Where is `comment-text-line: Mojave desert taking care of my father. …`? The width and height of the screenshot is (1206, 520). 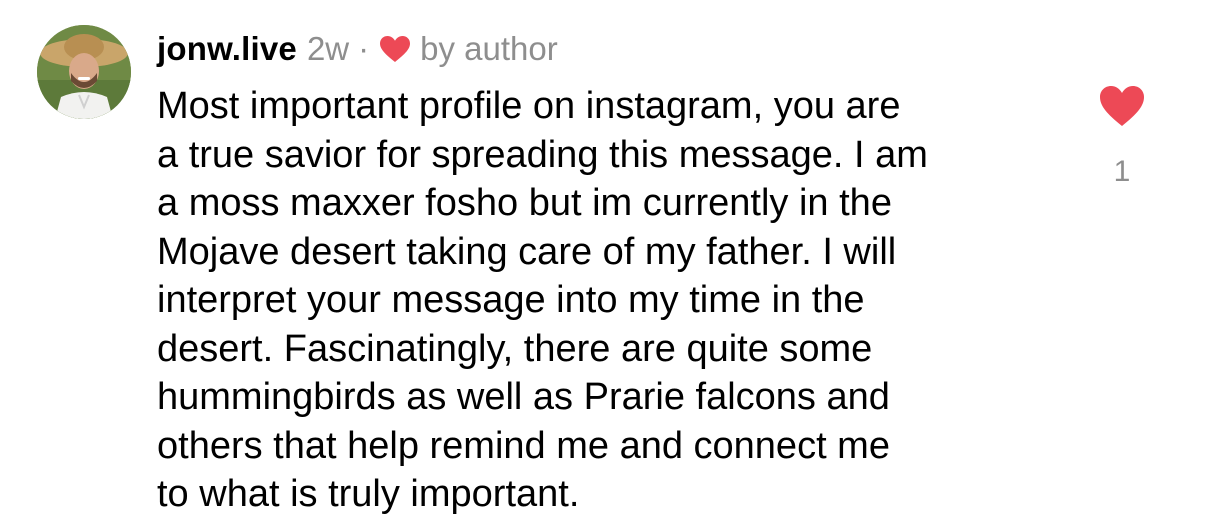
comment-text-line: Mojave desert taking care of my father. … is located at coordinates (527, 251).